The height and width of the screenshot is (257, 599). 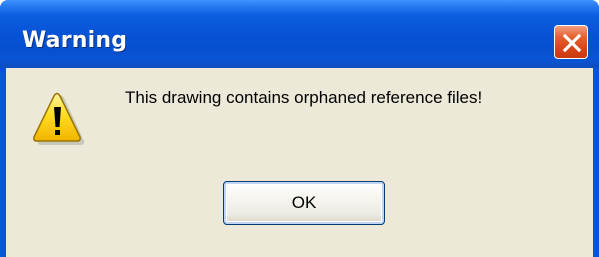 I want to click on close-button, so click(x=571, y=42).